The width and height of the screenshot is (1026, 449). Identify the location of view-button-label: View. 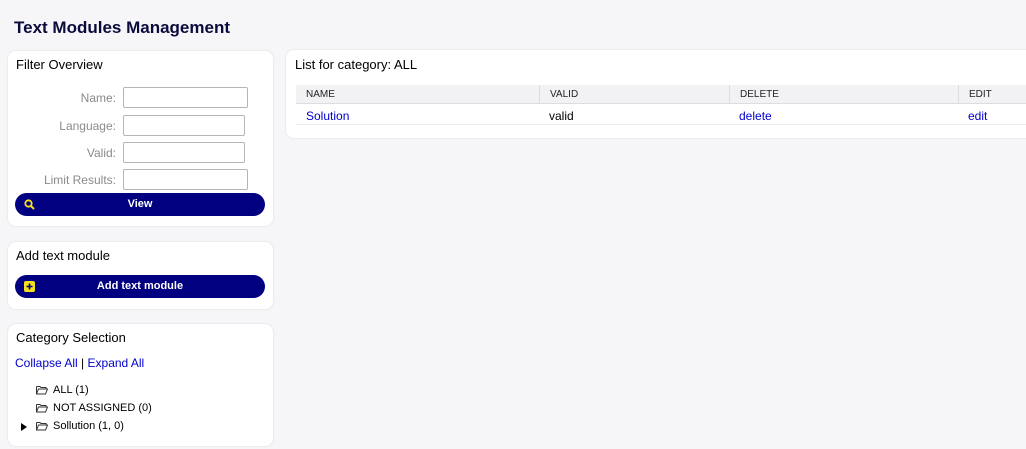
(140, 204).